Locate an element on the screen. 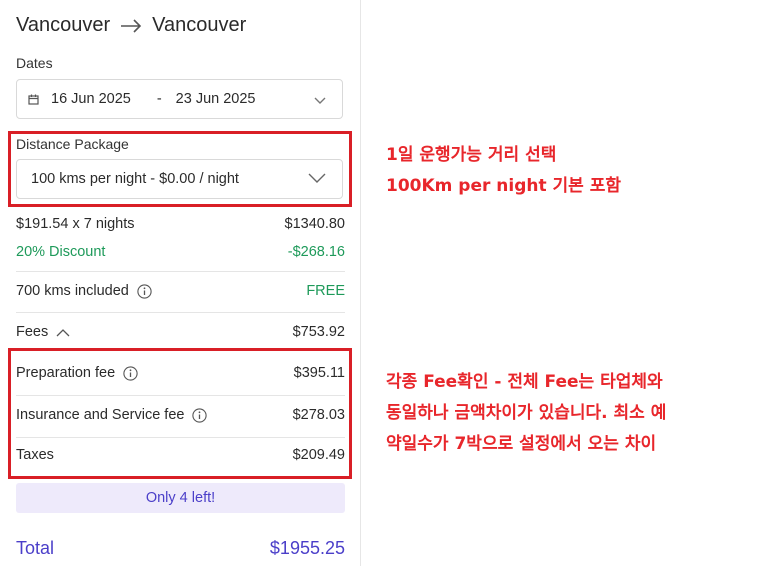  info-icon is located at coordinates (144, 291).